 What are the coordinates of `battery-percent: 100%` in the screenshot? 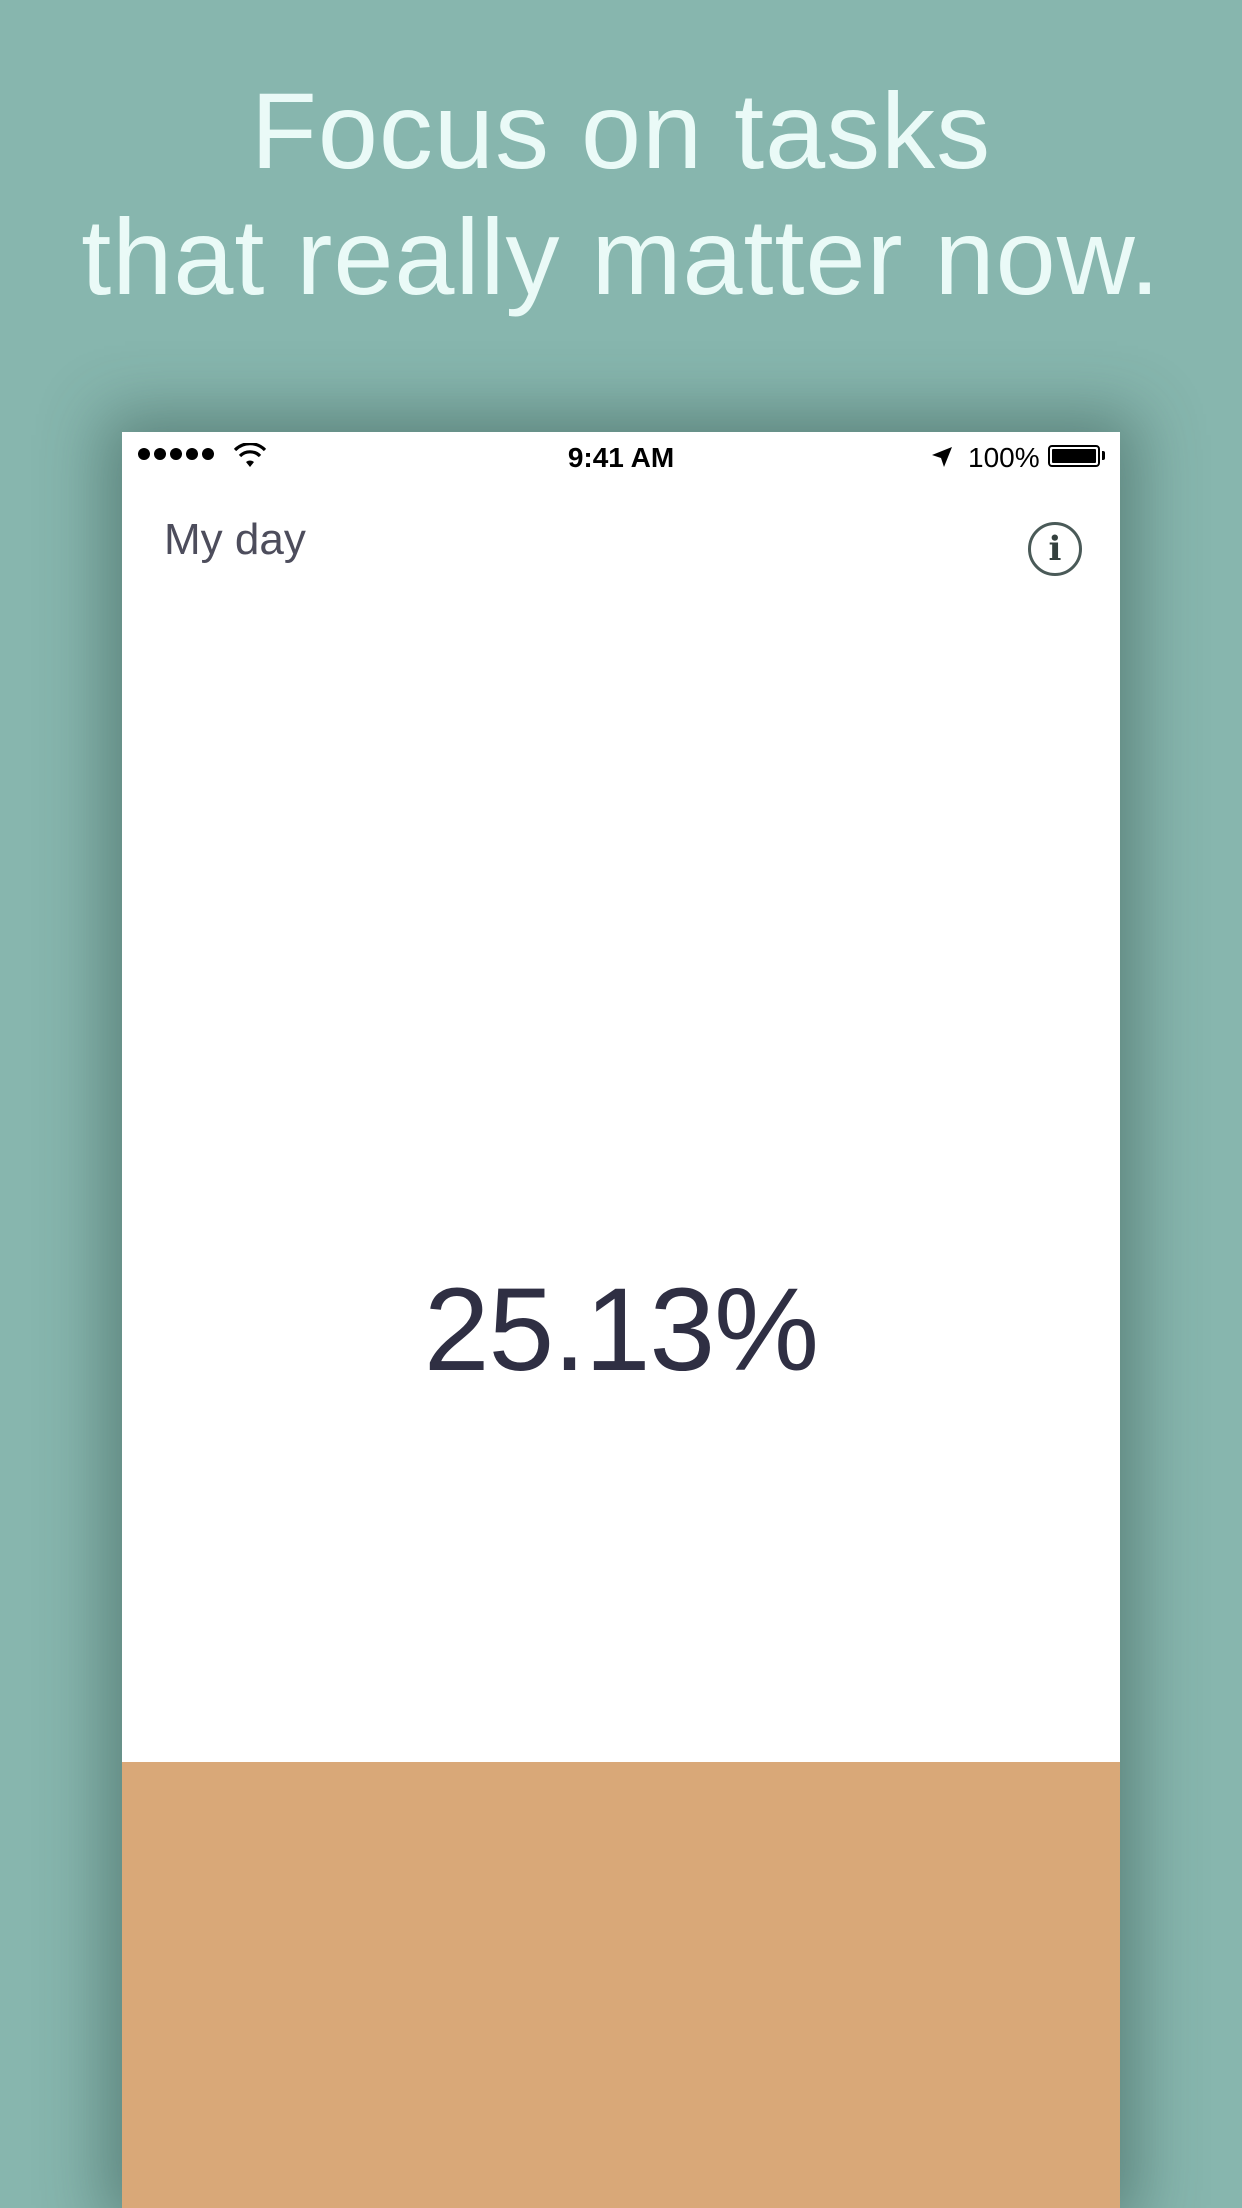 It's located at (1004, 457).